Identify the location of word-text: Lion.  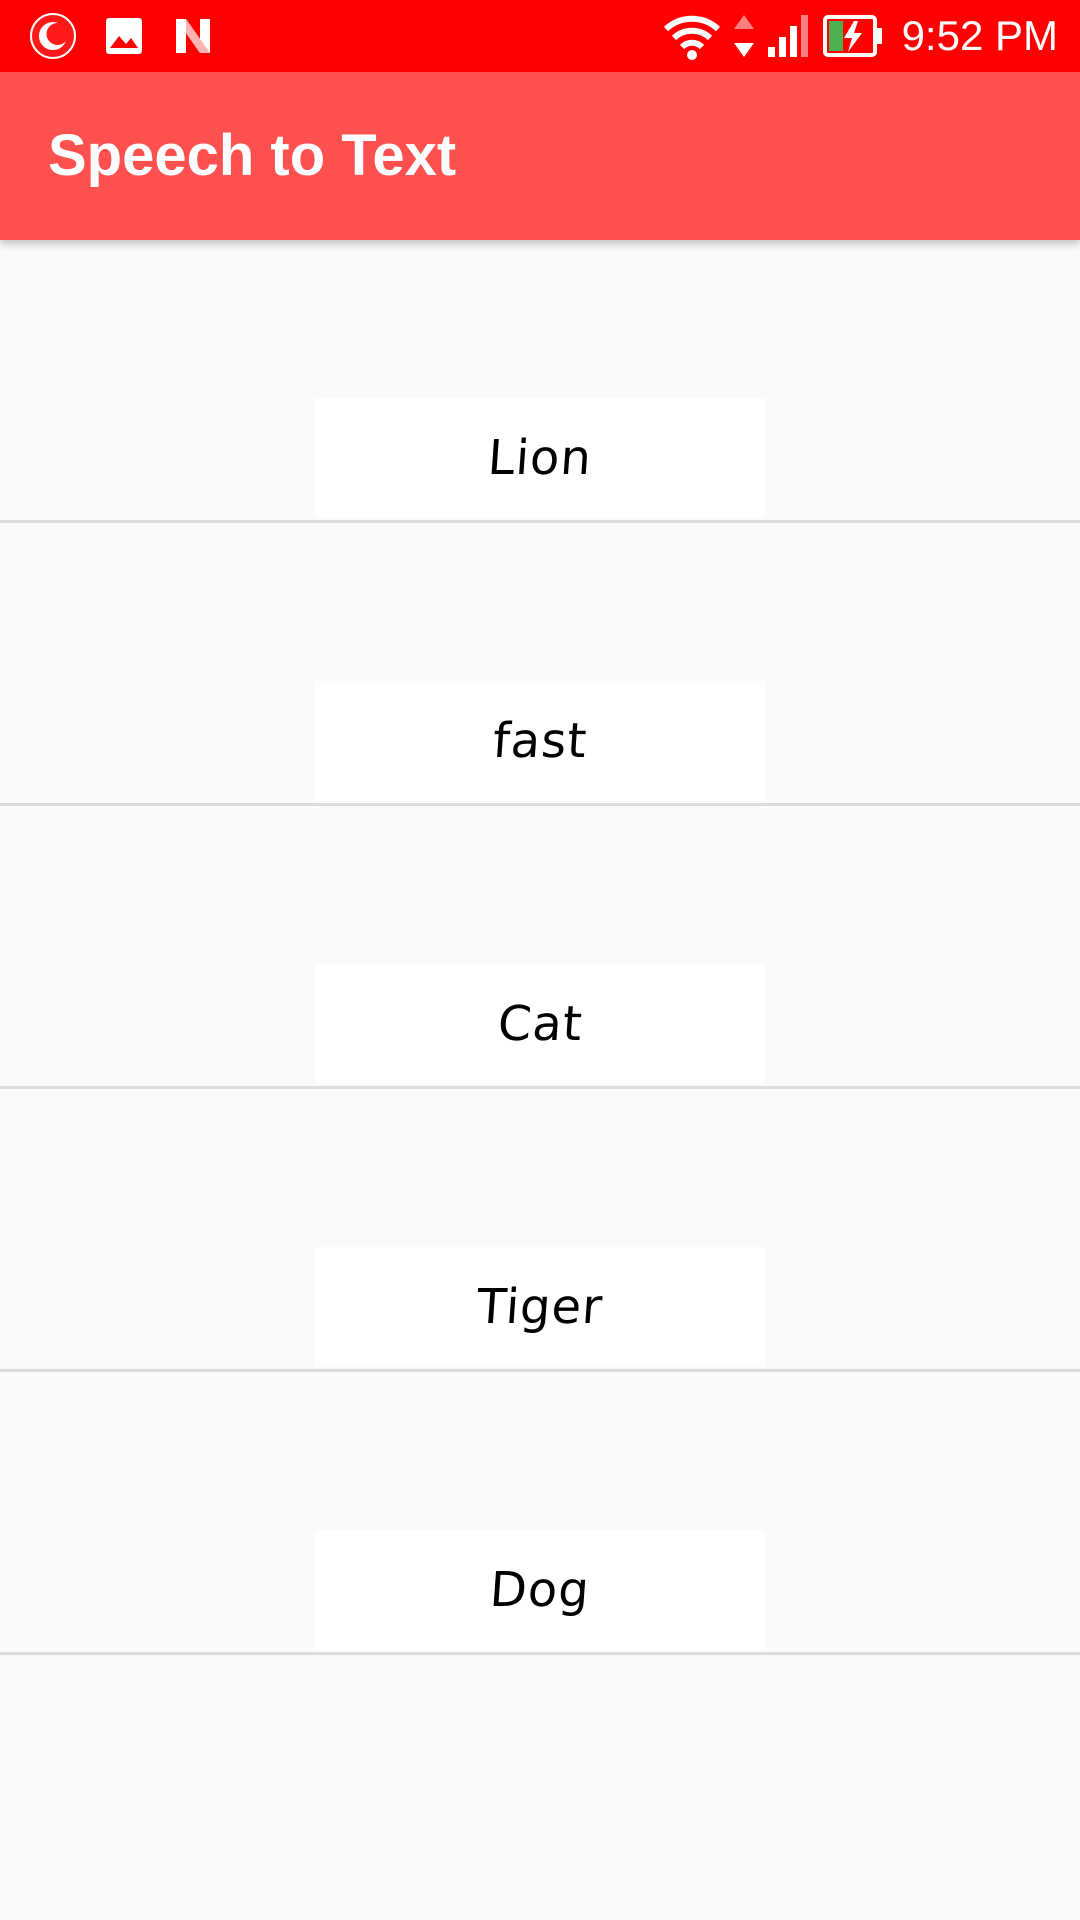
(540, 458).